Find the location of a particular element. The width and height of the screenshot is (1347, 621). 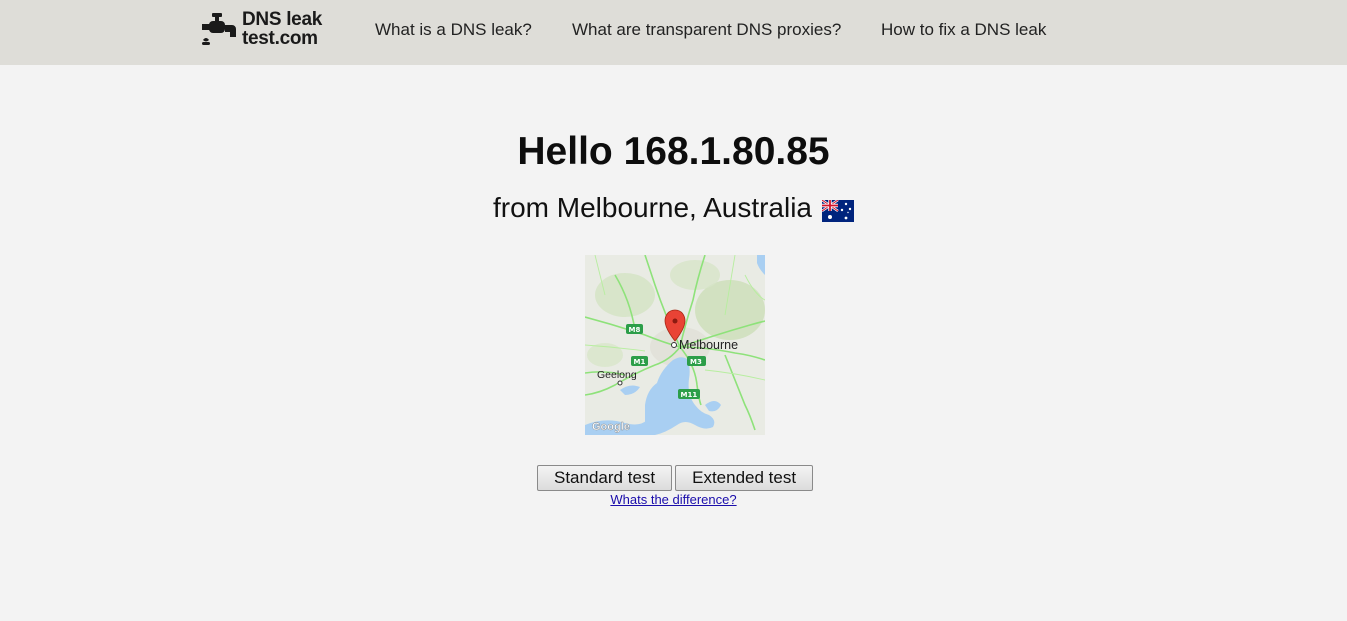

location-text: from Melbourne, Australia is located at coordinates (652, 207).